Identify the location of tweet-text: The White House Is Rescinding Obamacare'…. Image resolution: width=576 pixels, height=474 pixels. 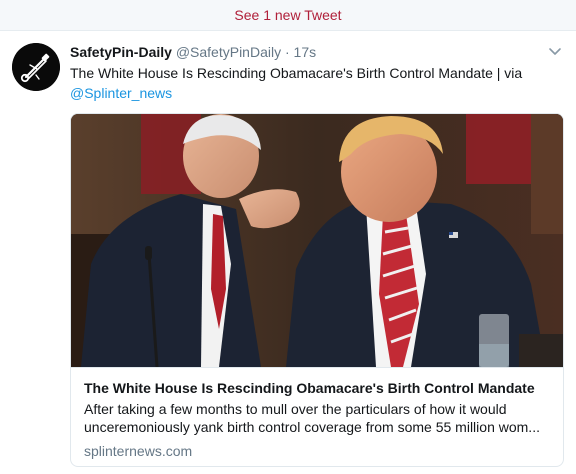
(315, 83).